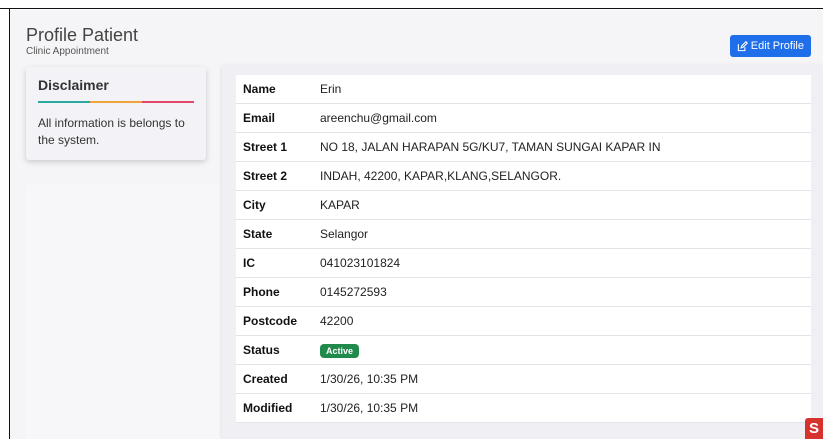 This screenshot has height=439, width=823. What do you see at coordinates (126, 312) in the screenshot?
I see `sidebar-shade` at bounding box center [126, 312].